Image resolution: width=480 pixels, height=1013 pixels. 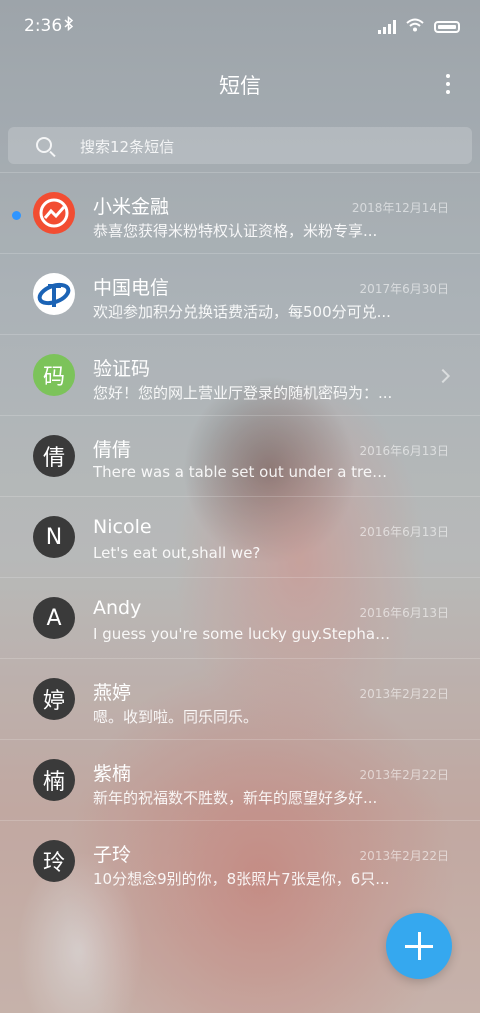 I want to click on avatar: N, so click(x=54, y=537).